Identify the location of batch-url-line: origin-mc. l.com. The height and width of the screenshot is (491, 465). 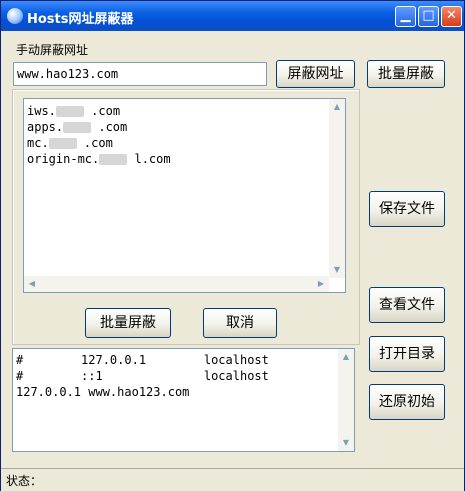
(99, 159).